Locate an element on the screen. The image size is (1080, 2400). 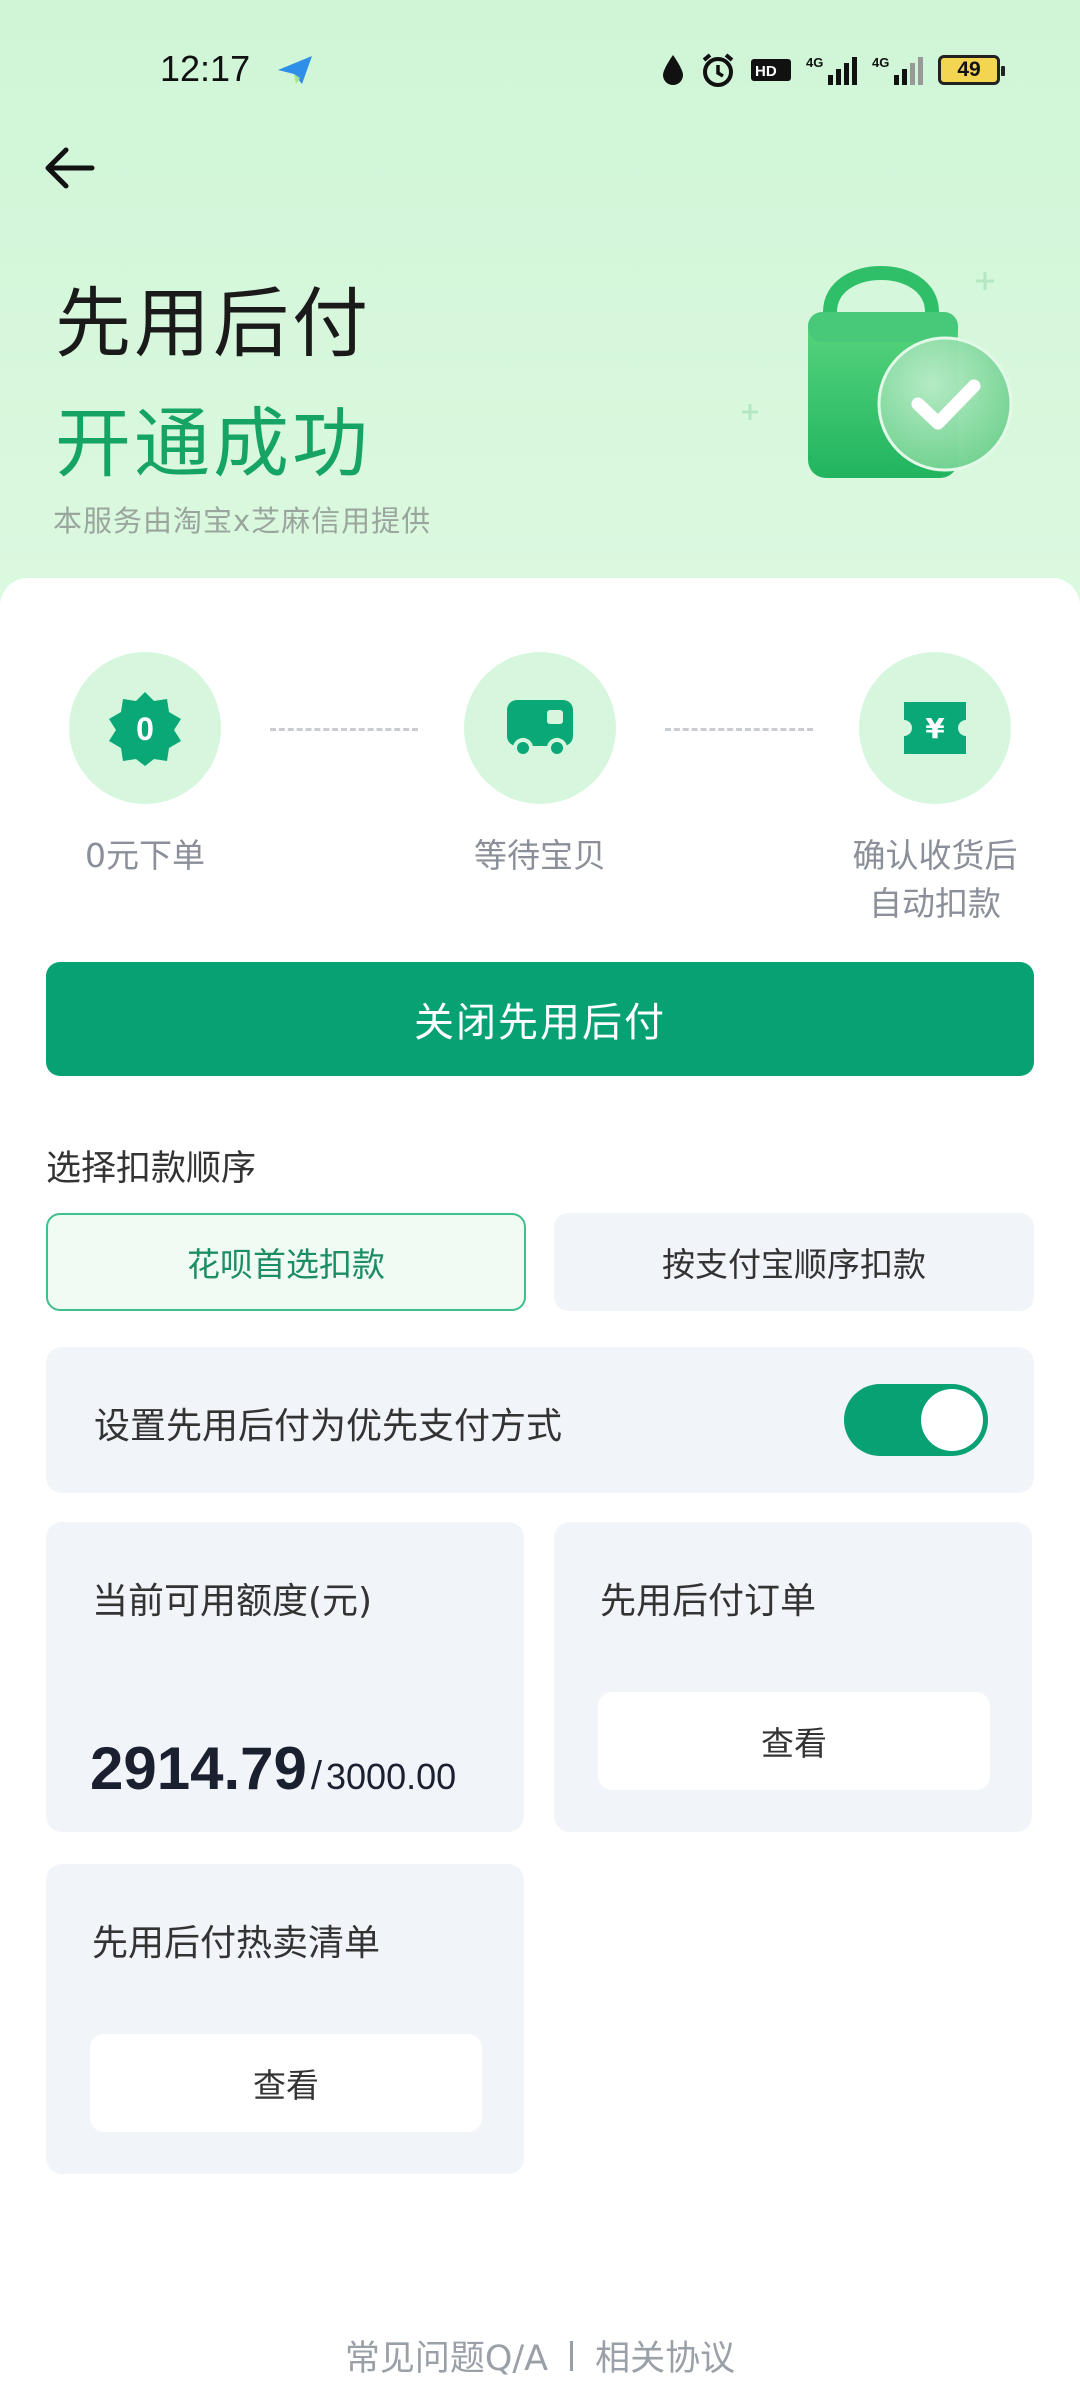
toggle-knob is located at coordinates (952, 1420).